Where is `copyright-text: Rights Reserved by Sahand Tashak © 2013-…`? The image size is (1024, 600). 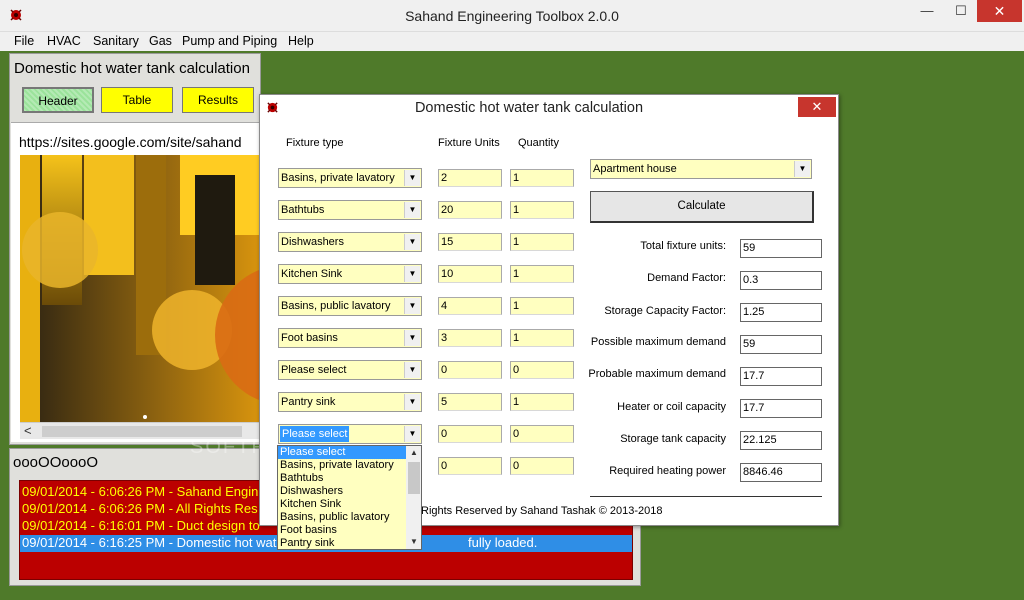 copyright-text: Rights Reserved by Sahand Tashak © 2013-… is located at coordinates (542, 511).